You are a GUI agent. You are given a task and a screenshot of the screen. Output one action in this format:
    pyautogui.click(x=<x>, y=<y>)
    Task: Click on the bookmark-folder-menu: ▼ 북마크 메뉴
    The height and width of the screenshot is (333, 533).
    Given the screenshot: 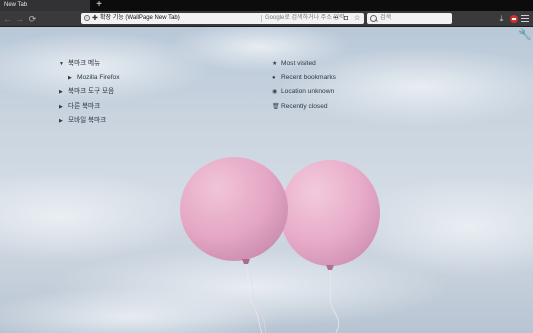 What is the action you would take?
    pyautogui.click(x=89, y=64)
    